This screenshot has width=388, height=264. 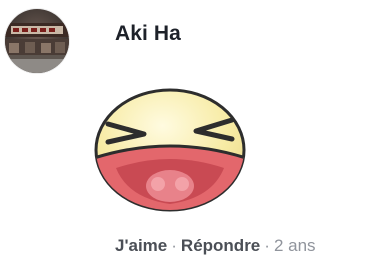 What do you see at coordinates (295, 245) in the screenshot?
I see `timestamp-link: 2 ans` at bounding box center [295, 245].